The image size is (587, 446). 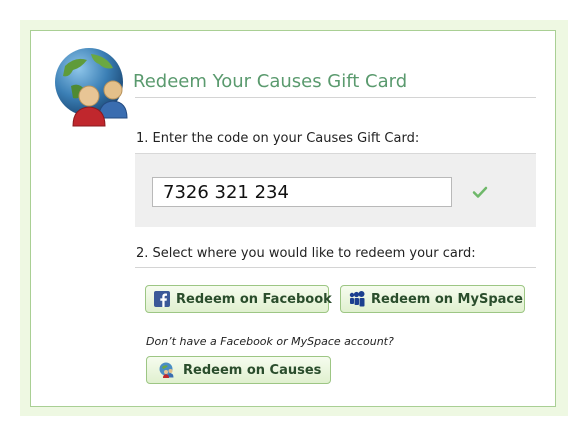 I want to click on step2-divider, so click(x=335, y=267).